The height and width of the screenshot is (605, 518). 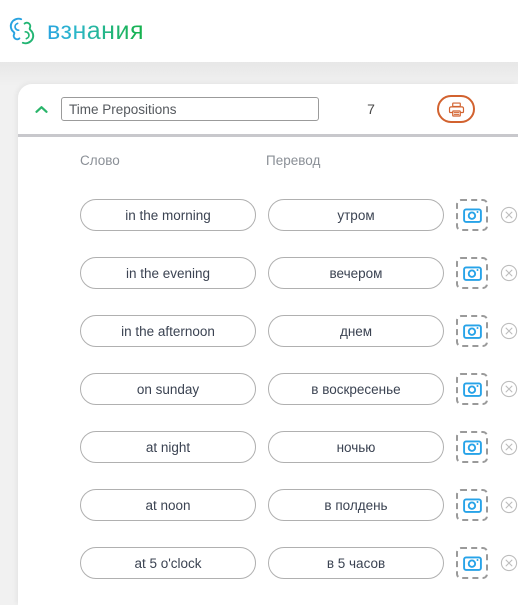 What do you see at coordinates (22, 31) in the screenshot?
I see `interlocking-leaf-brain-icon` at bounding box center [22, 31].